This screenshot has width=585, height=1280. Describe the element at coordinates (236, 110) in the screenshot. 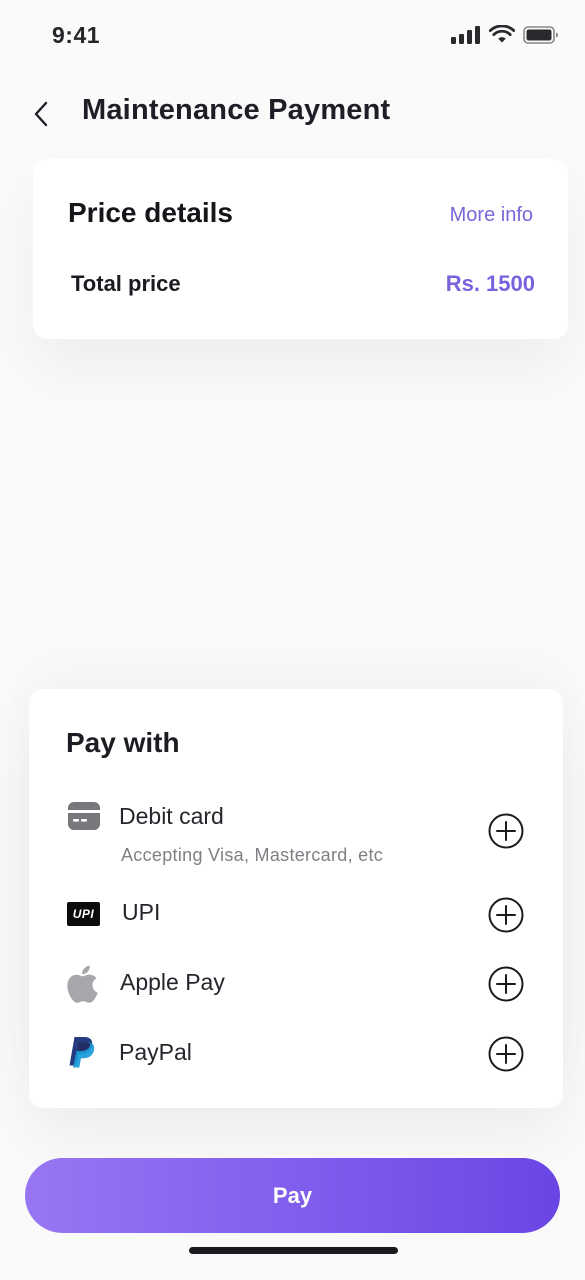

I see `page-title: Maintenance Payment` at that location.